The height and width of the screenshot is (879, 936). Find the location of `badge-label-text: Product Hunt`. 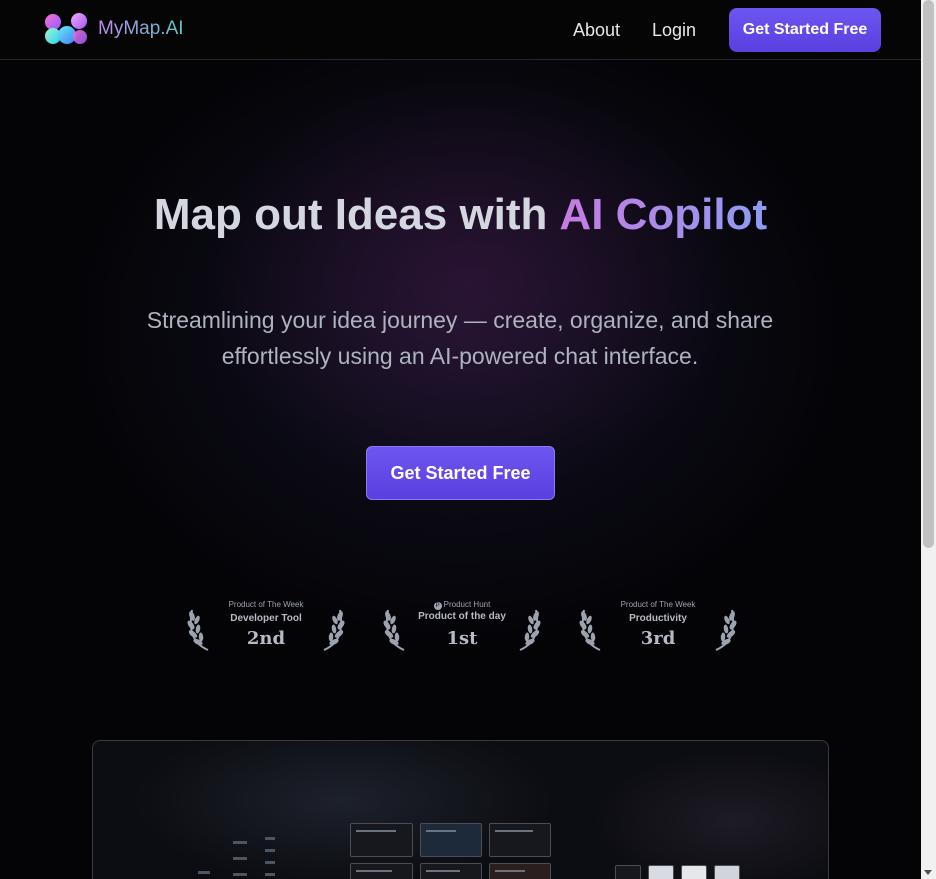

badge-label-text: Product Hunt is located at coordinates (467, 604).